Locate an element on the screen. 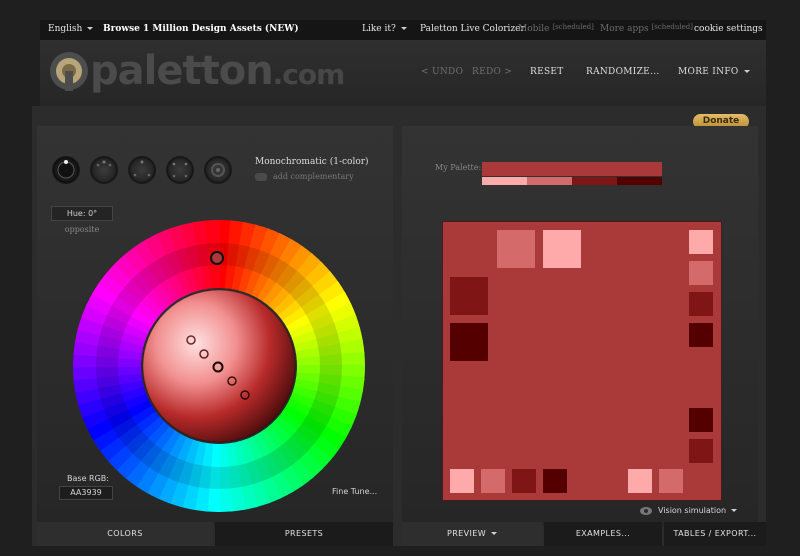  eye-icon is located at coordinates (646, 510).